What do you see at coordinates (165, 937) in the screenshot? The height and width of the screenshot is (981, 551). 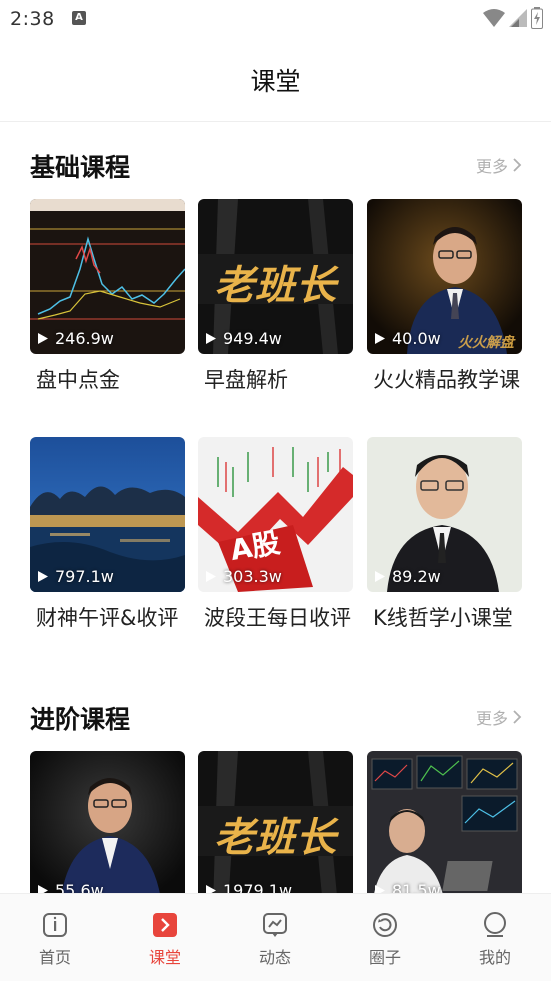 I see `tab-classroom: 课堂` at bounding box center [165, 937].